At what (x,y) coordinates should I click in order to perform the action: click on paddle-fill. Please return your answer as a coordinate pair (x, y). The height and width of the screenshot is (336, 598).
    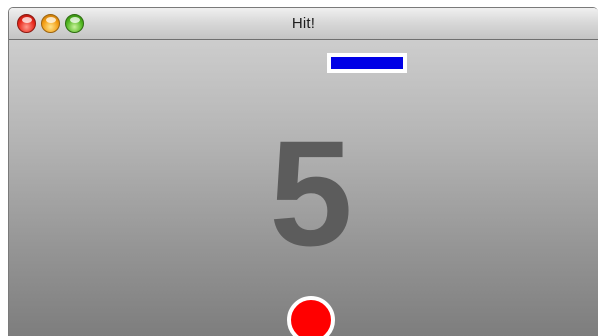
    Looking at the image, I should click on (367, 63).